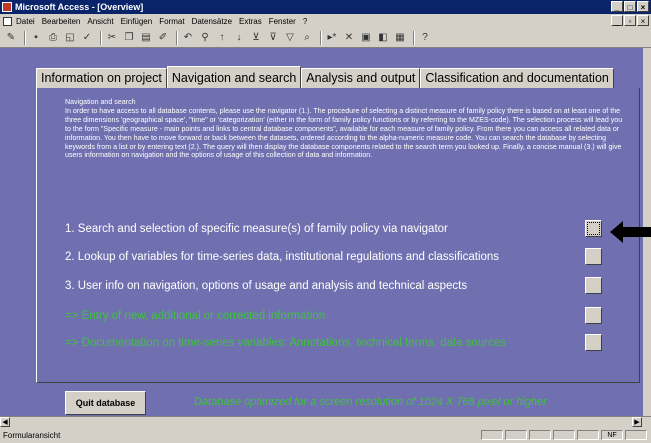 The image size is (651, 443). What do you see at coordinates (325, 435) in the screenshot?
I see `status-bar: Formularansicht NF` at bounding box center [325, 435].